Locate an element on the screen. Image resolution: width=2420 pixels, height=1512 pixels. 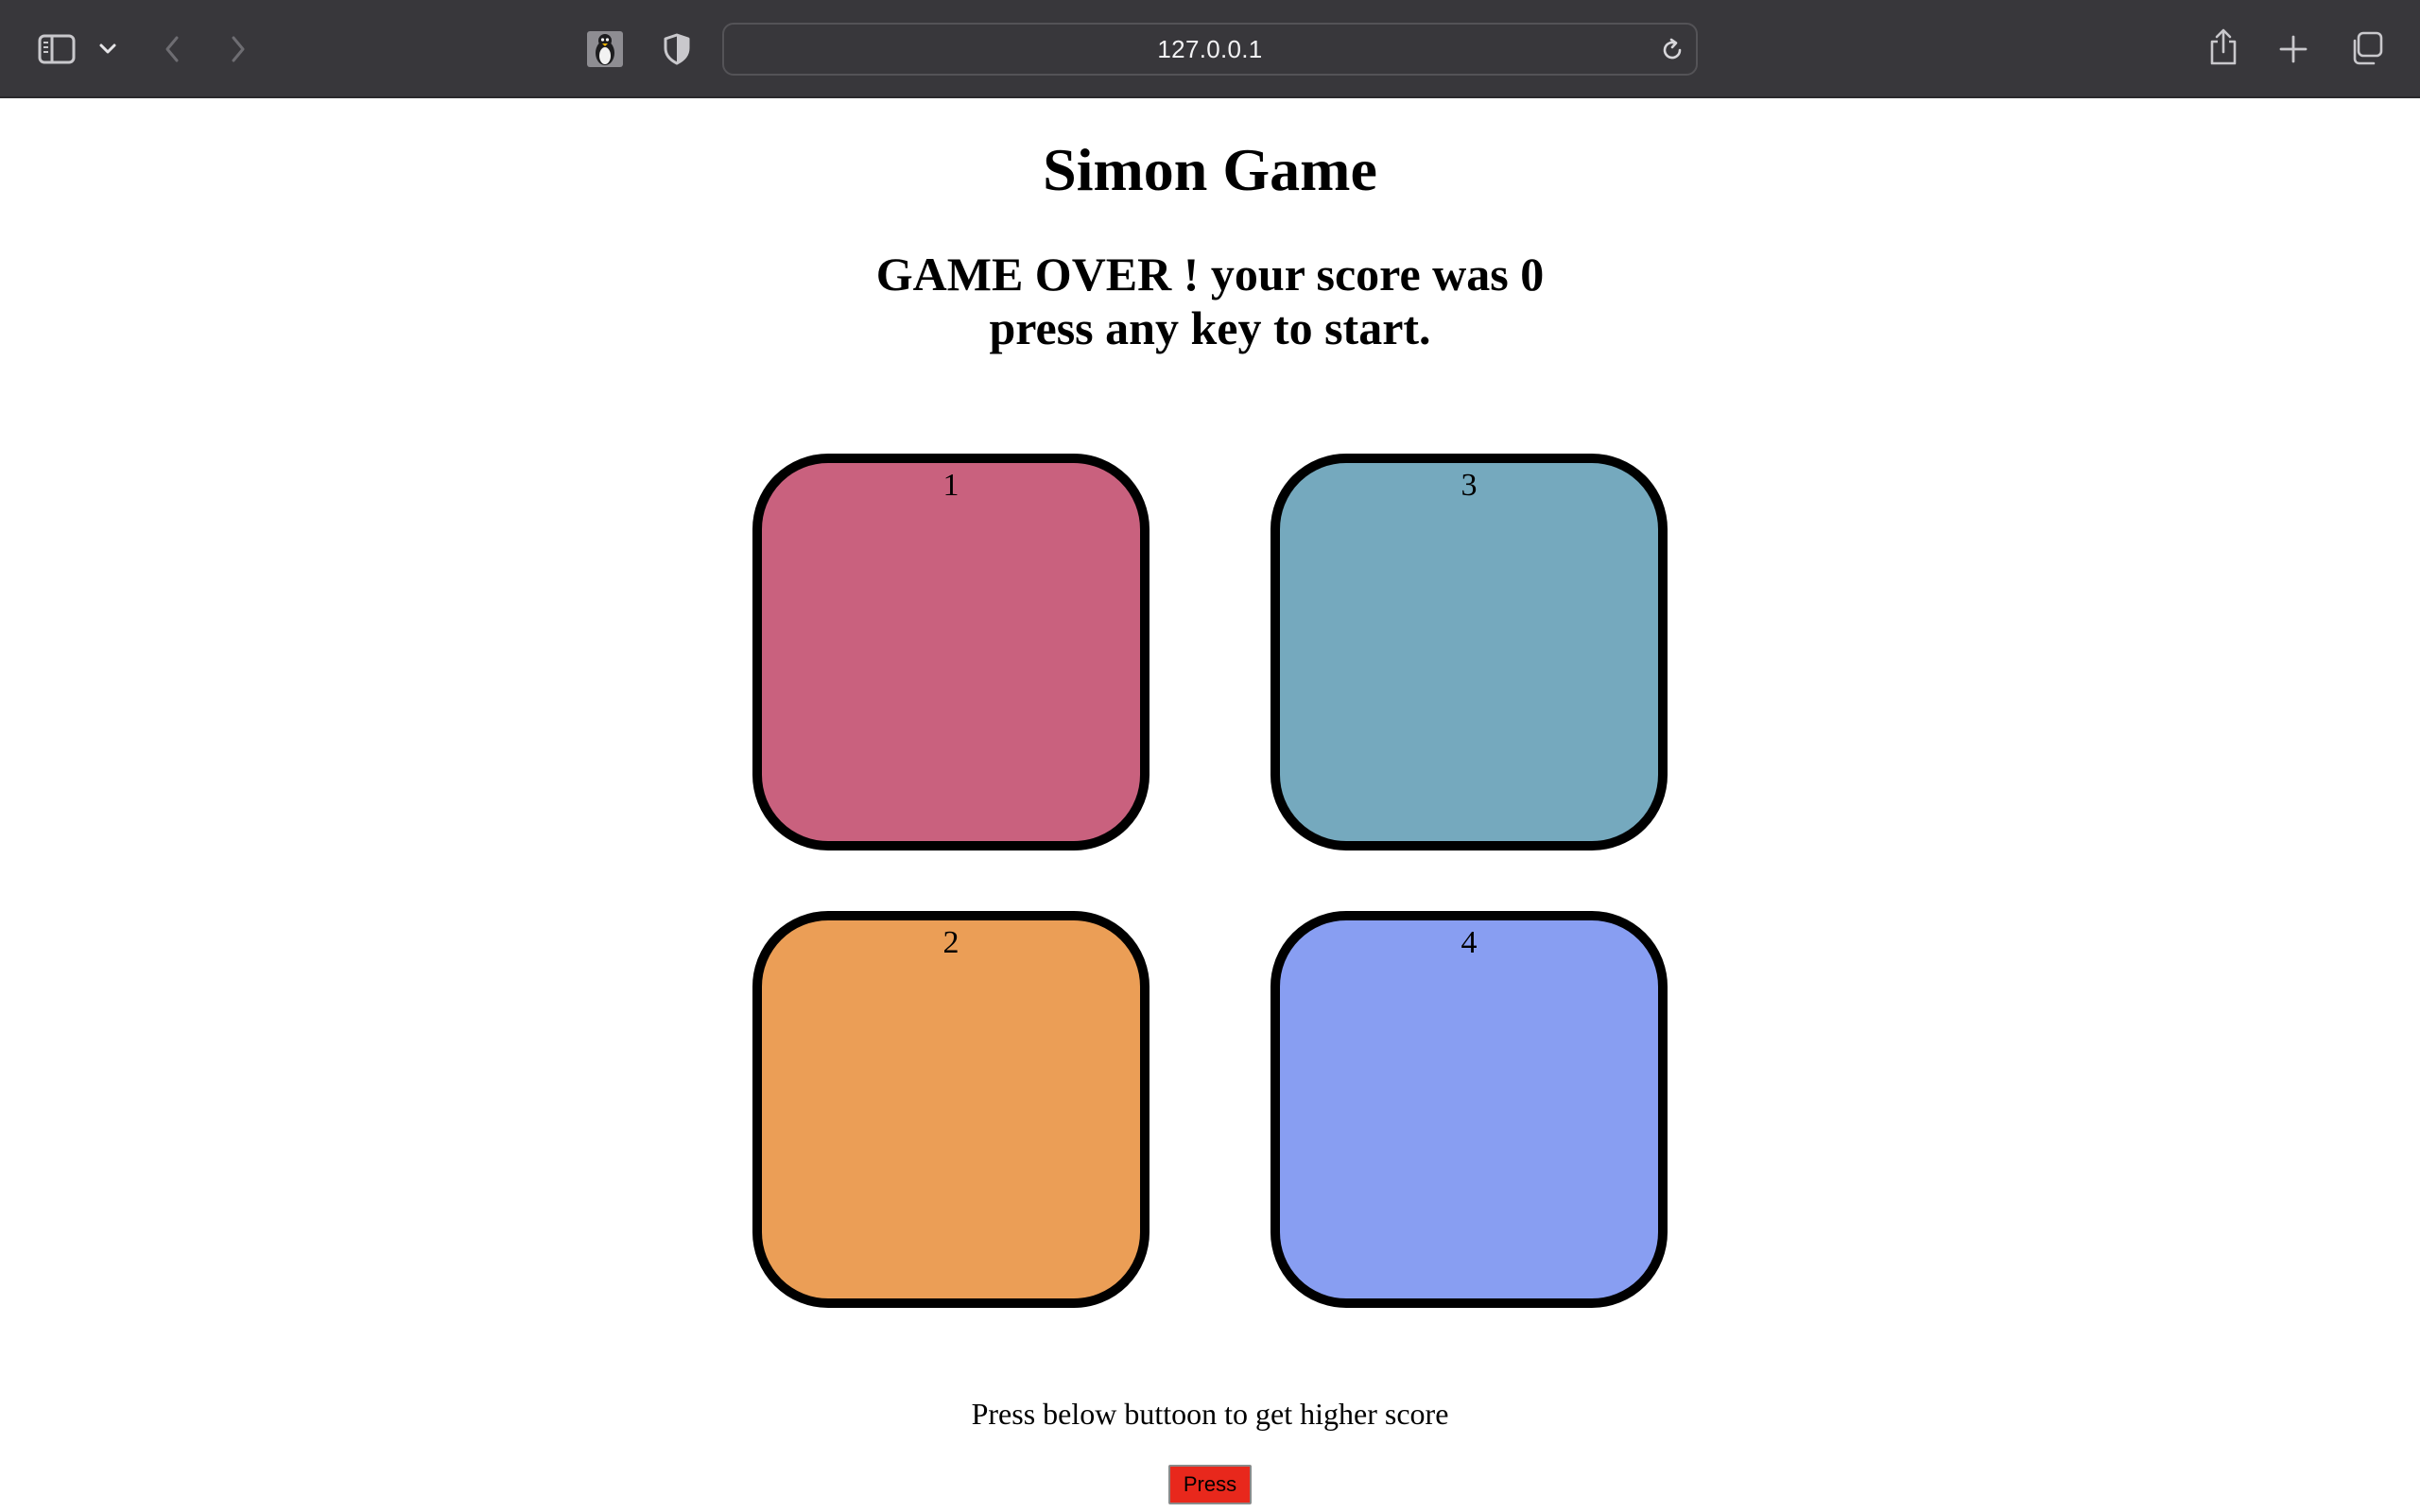
url-text: 127.0.0.1 is located at coordinates (1210, 48).